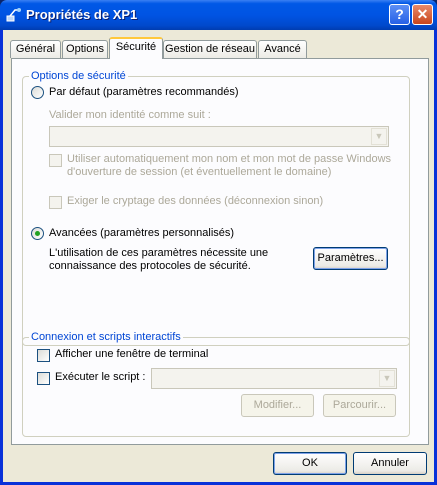  Describe the element at coordinates (219, 136) in the screenshot. I see `validate-identity-combo: ▼` at that location.